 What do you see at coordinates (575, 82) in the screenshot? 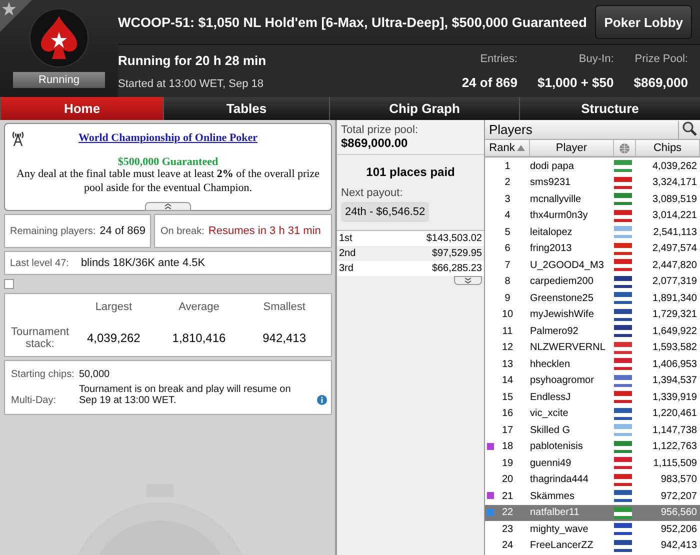
I see `stat-value: $1,000 + $50` at bounding box center [575, 82].